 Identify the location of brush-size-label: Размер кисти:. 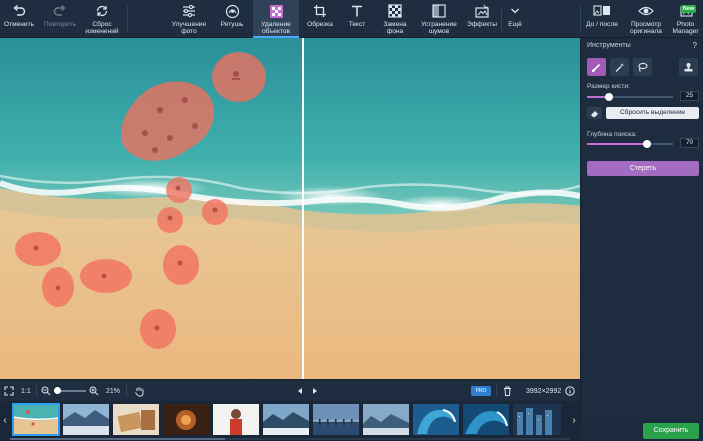
(608, 86).